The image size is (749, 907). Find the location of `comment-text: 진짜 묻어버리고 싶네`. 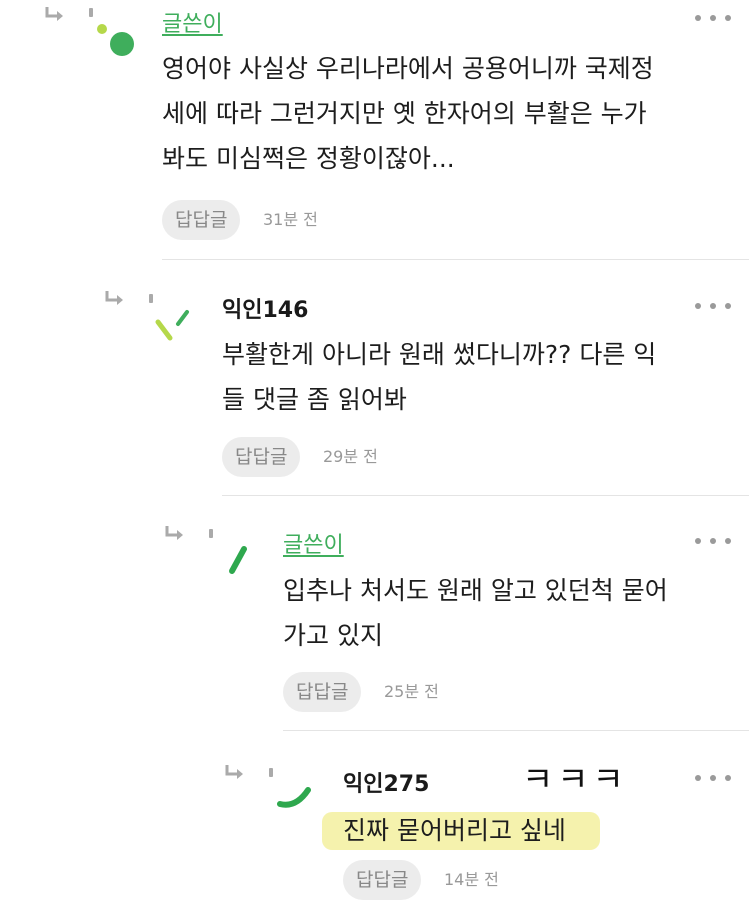

comment-text: 진짜 묻어버리고 싶네 is located at coordinates (454, 830).